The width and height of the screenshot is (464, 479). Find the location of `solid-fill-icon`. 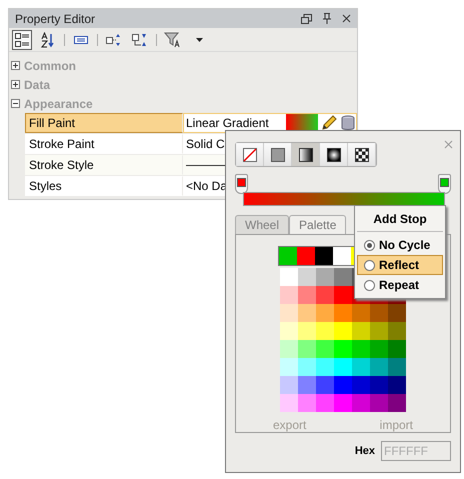

solid-fill-icon is located at coordinates (277, 155).